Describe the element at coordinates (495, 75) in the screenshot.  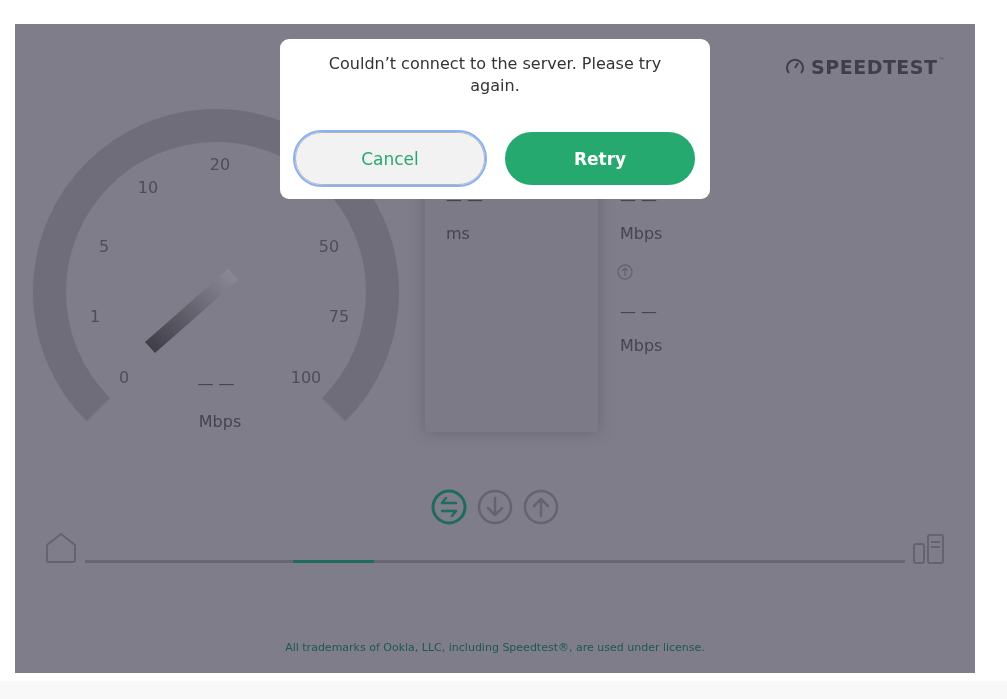
I see `error-message: Couldn’t connect to the server. Please try again.` at that location.